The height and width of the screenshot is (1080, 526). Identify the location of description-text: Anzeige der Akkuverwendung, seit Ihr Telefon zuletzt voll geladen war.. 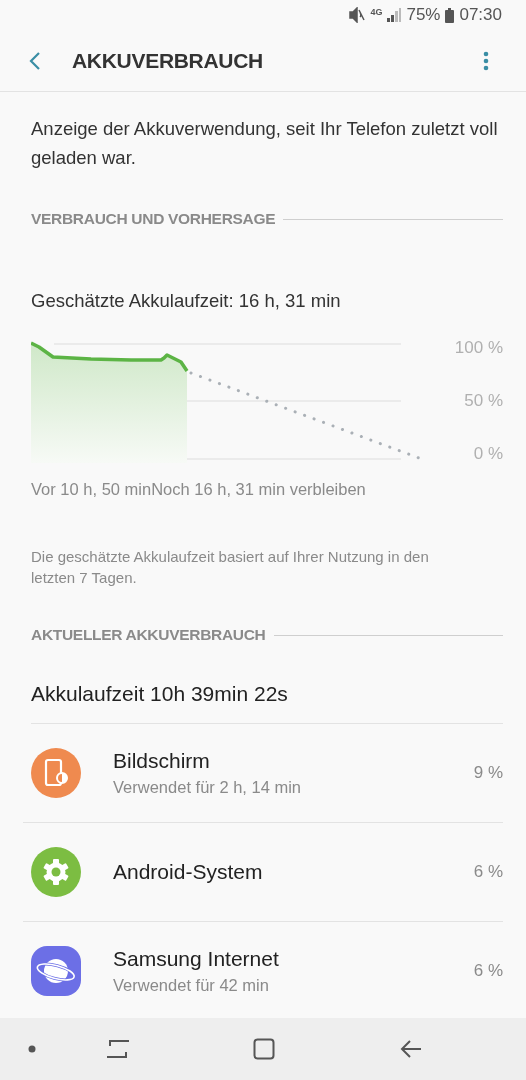
(265, 143).